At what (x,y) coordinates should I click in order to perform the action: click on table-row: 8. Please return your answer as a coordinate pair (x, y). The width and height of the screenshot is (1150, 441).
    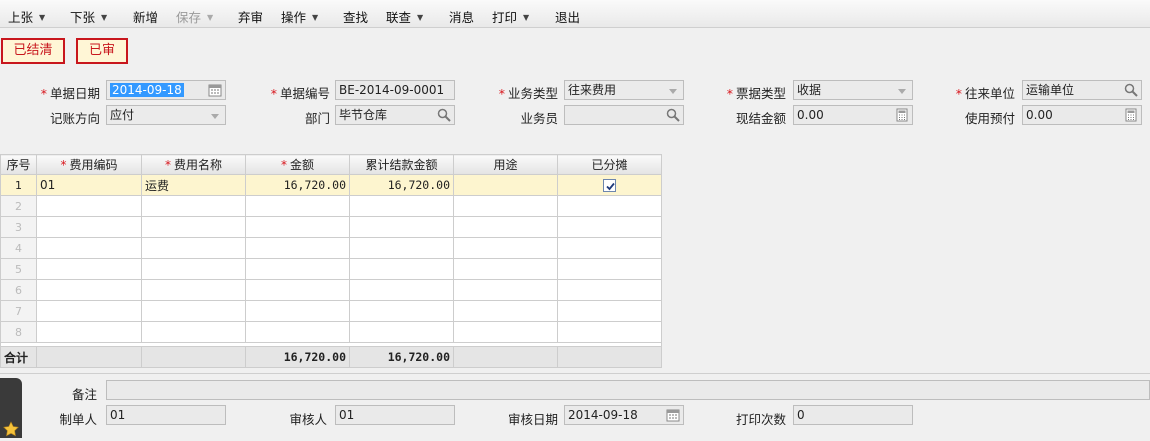
    Looking at the image, I should click on (331, 332).